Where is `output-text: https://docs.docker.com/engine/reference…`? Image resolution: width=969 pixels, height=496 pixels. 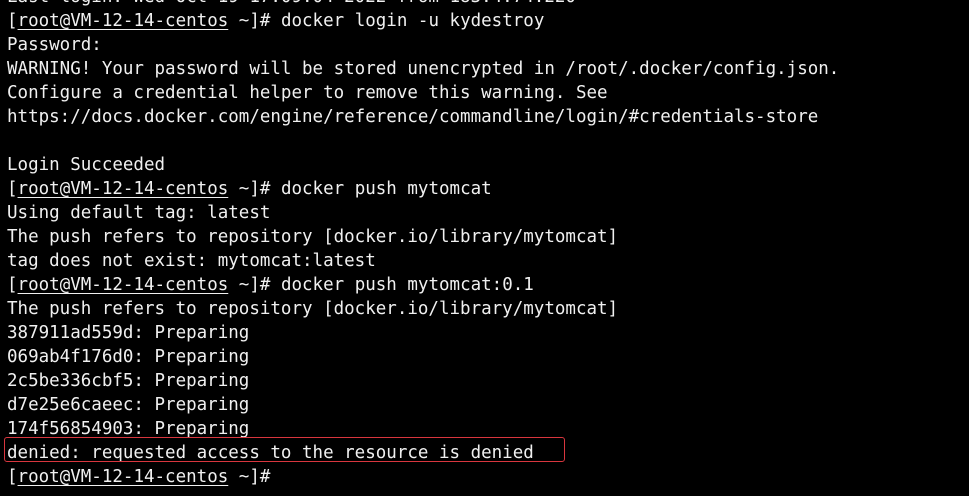 output-text: https://docs.docker.com/engine/reference… is located at coordinates (413, 117).